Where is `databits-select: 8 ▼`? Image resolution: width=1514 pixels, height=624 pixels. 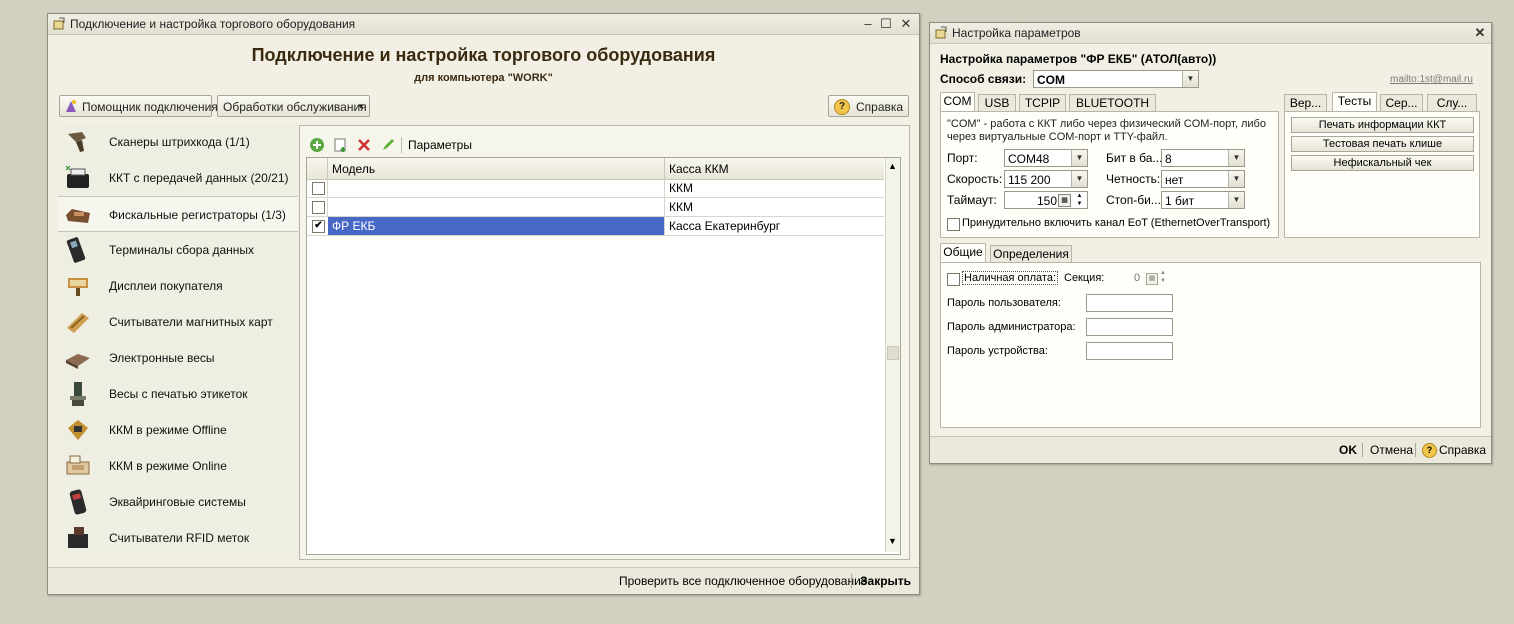 databits-select: 8 ▼ is located at coordinates (1203, 158).